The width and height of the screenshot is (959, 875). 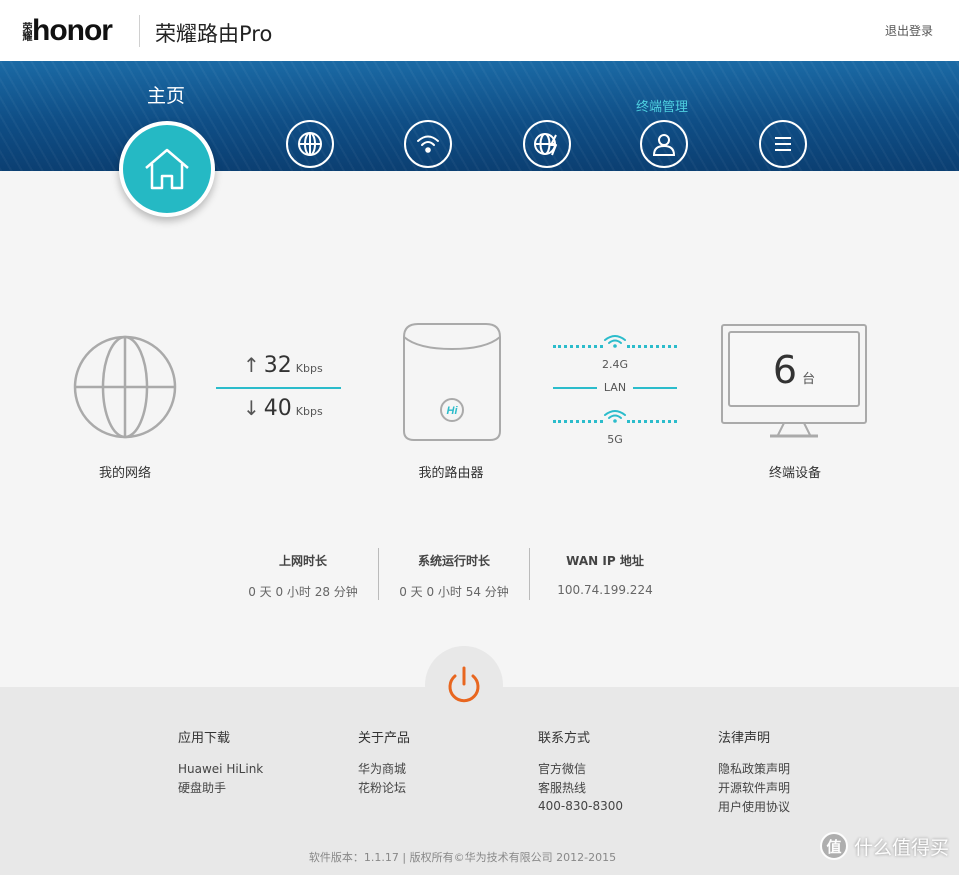 I want to click on lan-line-right, so click(x=655, y=388).